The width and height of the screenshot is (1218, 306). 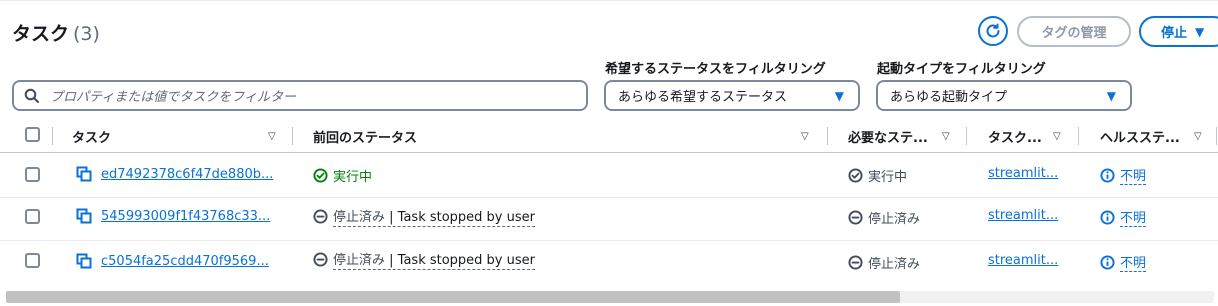 What do you see at coordinates (31, 95) in the screenshot?
I see `search-icon` at bounding box center [31, 95].